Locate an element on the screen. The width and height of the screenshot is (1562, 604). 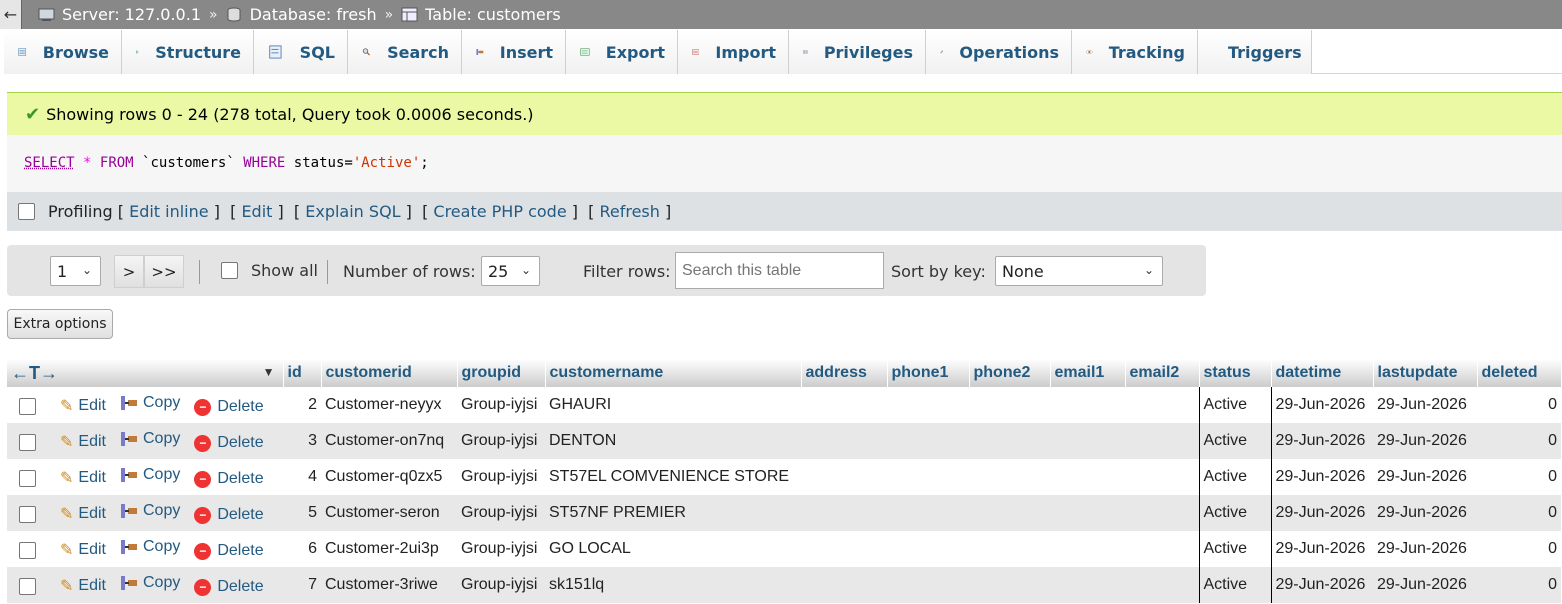
tab-insert: Insert is located at coordinates (514, 52).